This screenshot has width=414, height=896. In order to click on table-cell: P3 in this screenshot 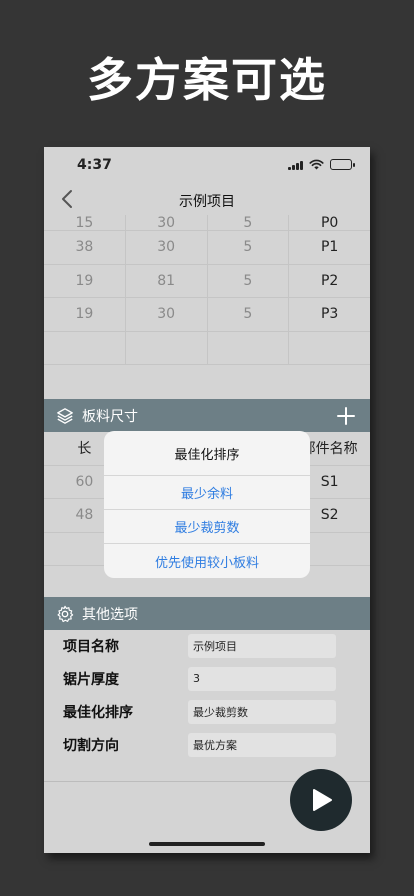, I will do `click(329, 314)`.